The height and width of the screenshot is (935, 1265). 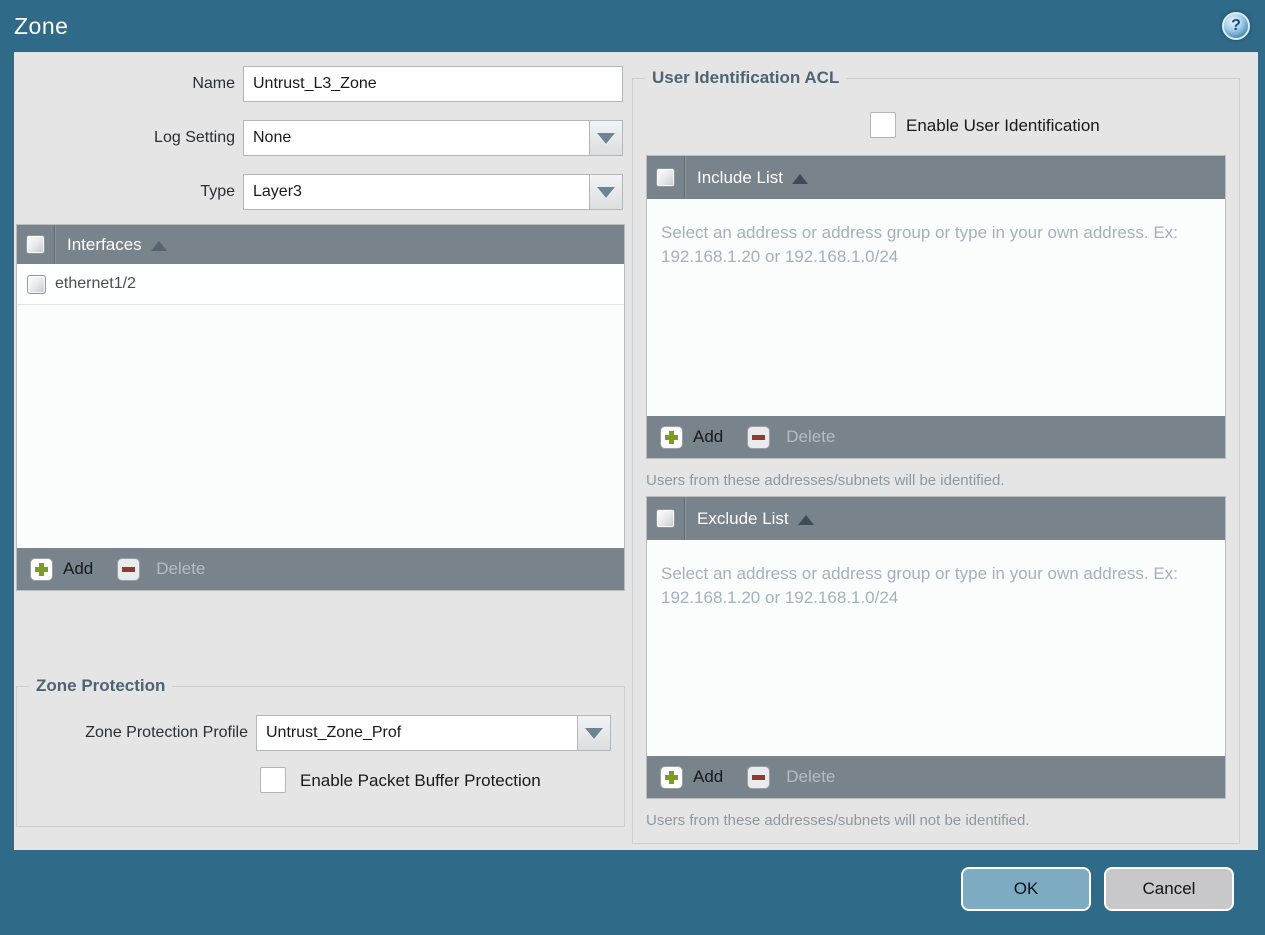 I want to click on table-row: ethernet1/2, so click(x=320, y=284).